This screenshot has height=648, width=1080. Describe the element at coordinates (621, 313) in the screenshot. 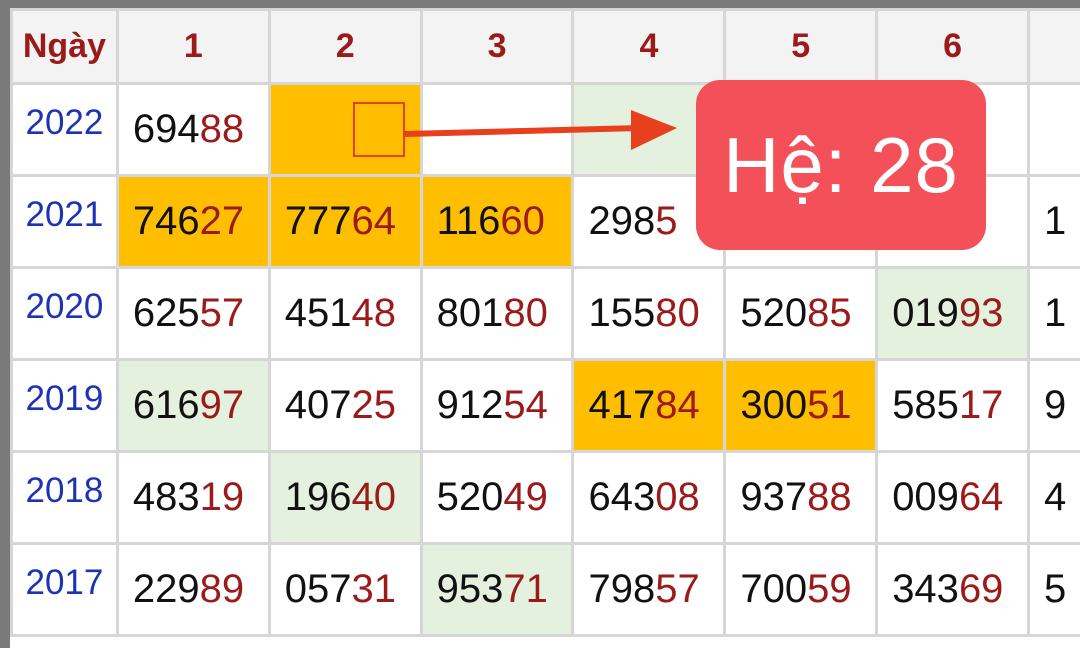

I see `number-head: 155` at that location.